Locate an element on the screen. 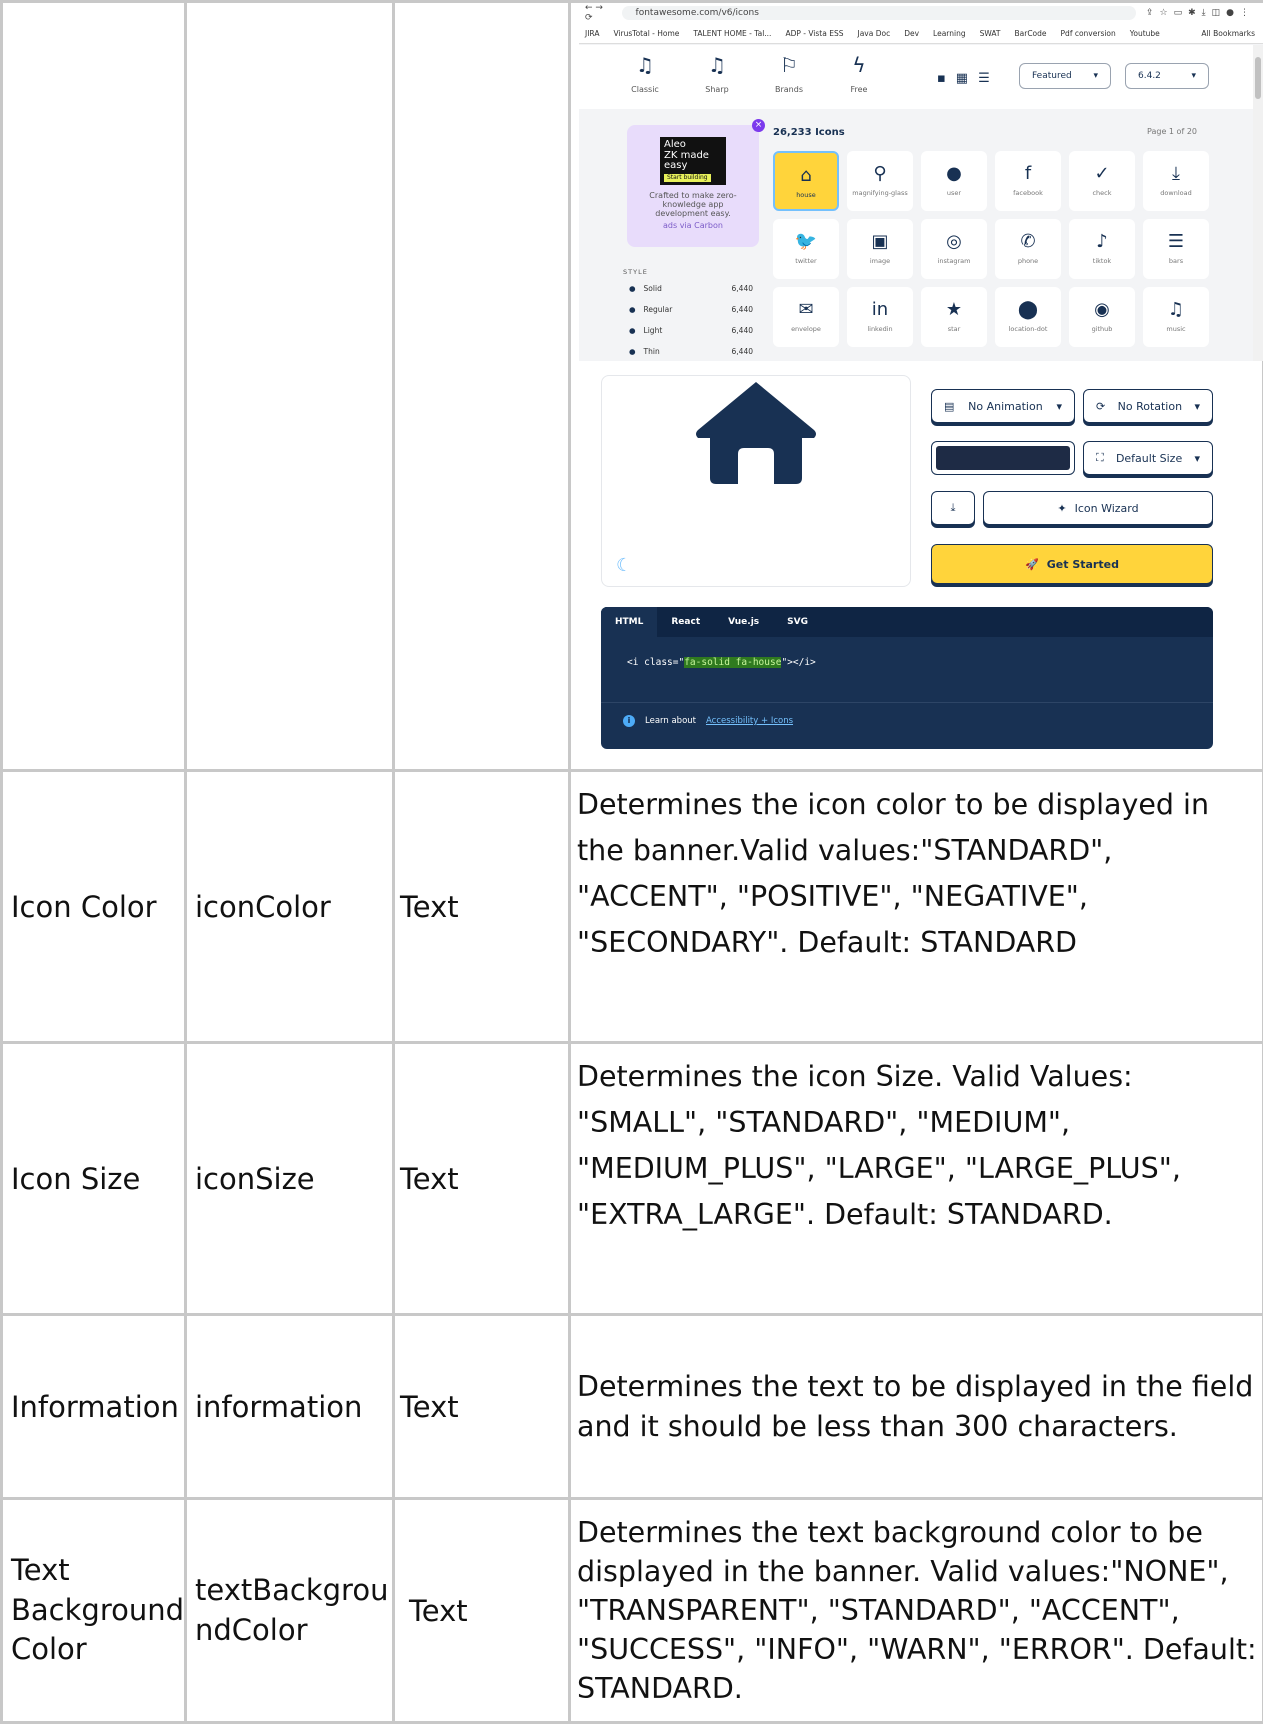  style-filter-row: Light6,440 is located at coordinates (688, 330).